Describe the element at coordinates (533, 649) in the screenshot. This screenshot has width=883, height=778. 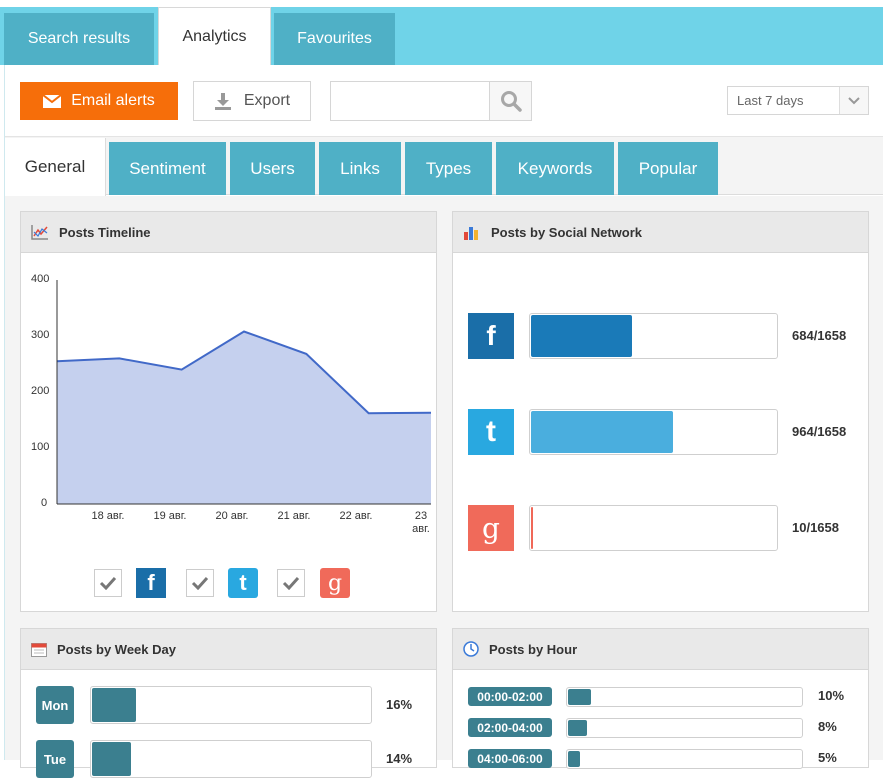
I see `hour-title: Posts by Hour` at that location.